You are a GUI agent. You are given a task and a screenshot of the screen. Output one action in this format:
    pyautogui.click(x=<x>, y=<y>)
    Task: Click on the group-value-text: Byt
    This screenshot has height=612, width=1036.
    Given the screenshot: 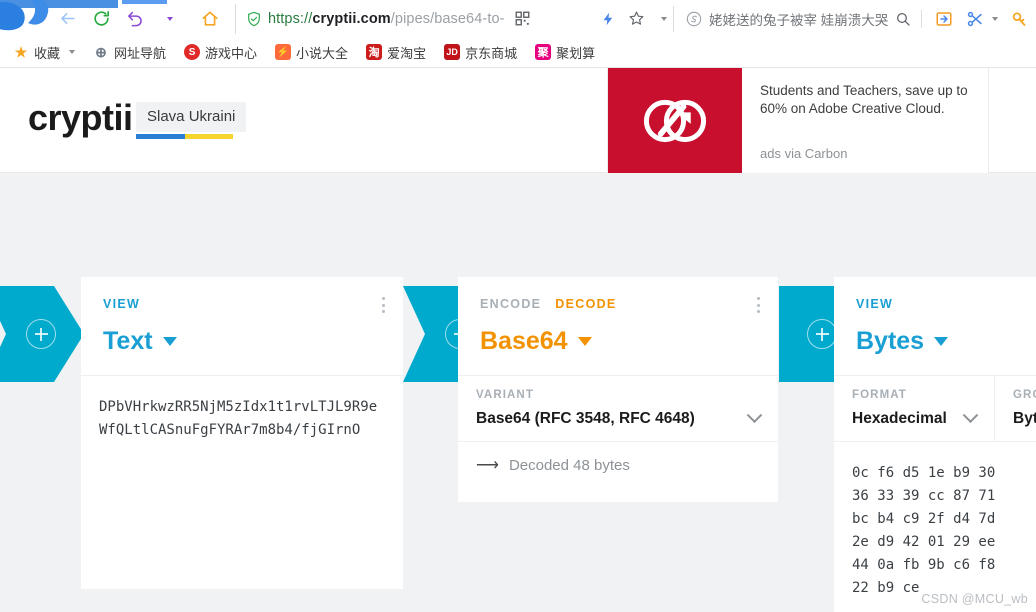 What is the action you would take?
    pyautogui.click(x=1024, y=418)
    